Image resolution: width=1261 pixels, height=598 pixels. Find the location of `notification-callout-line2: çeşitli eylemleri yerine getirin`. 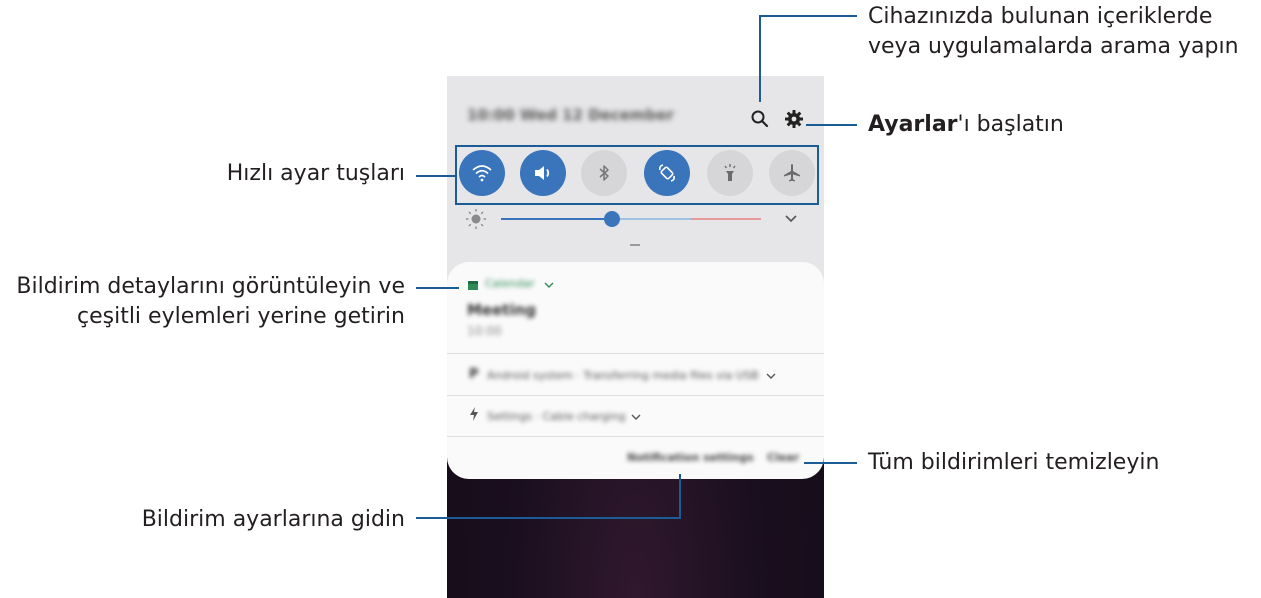

notification-callout-line2: çeşitli eylemleri yerine getirin is located at coordinates (240, 316).